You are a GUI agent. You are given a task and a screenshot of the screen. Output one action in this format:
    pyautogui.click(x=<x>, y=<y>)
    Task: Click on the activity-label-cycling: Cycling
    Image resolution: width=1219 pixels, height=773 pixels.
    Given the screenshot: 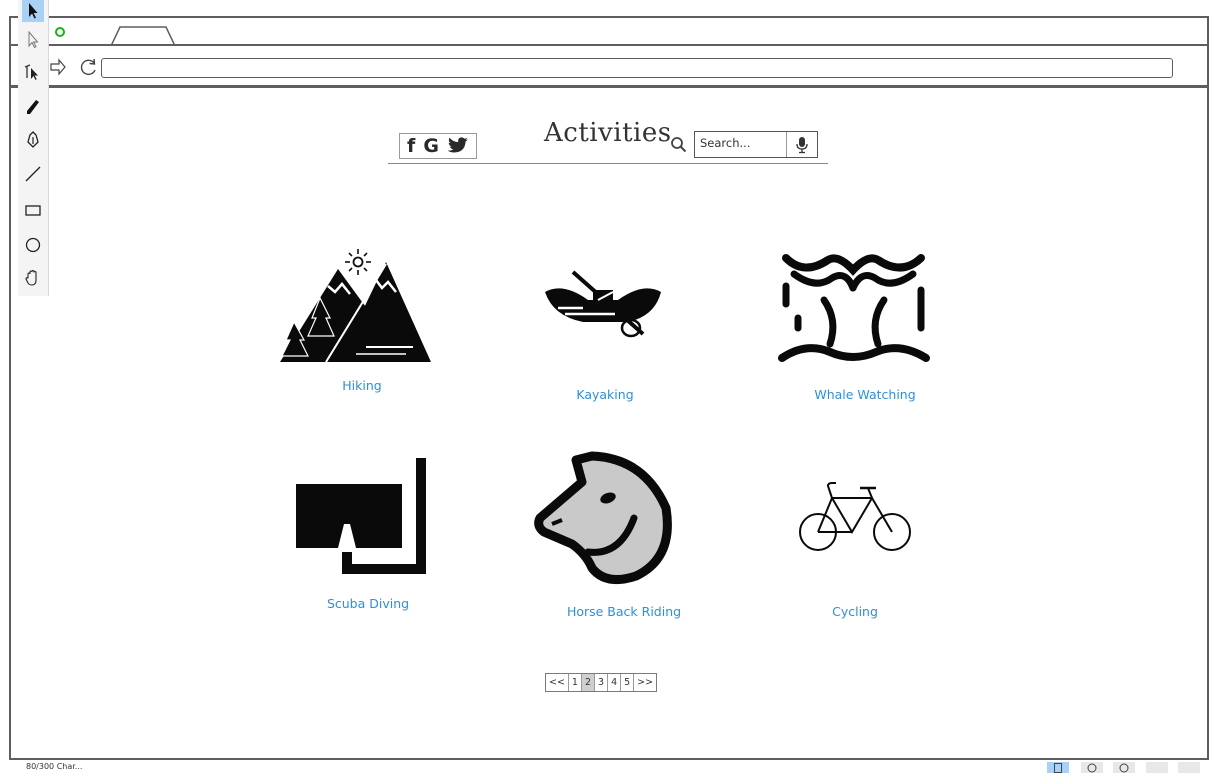 What is the action you would take?
    pyautogui.click(x=855, y=611)
    